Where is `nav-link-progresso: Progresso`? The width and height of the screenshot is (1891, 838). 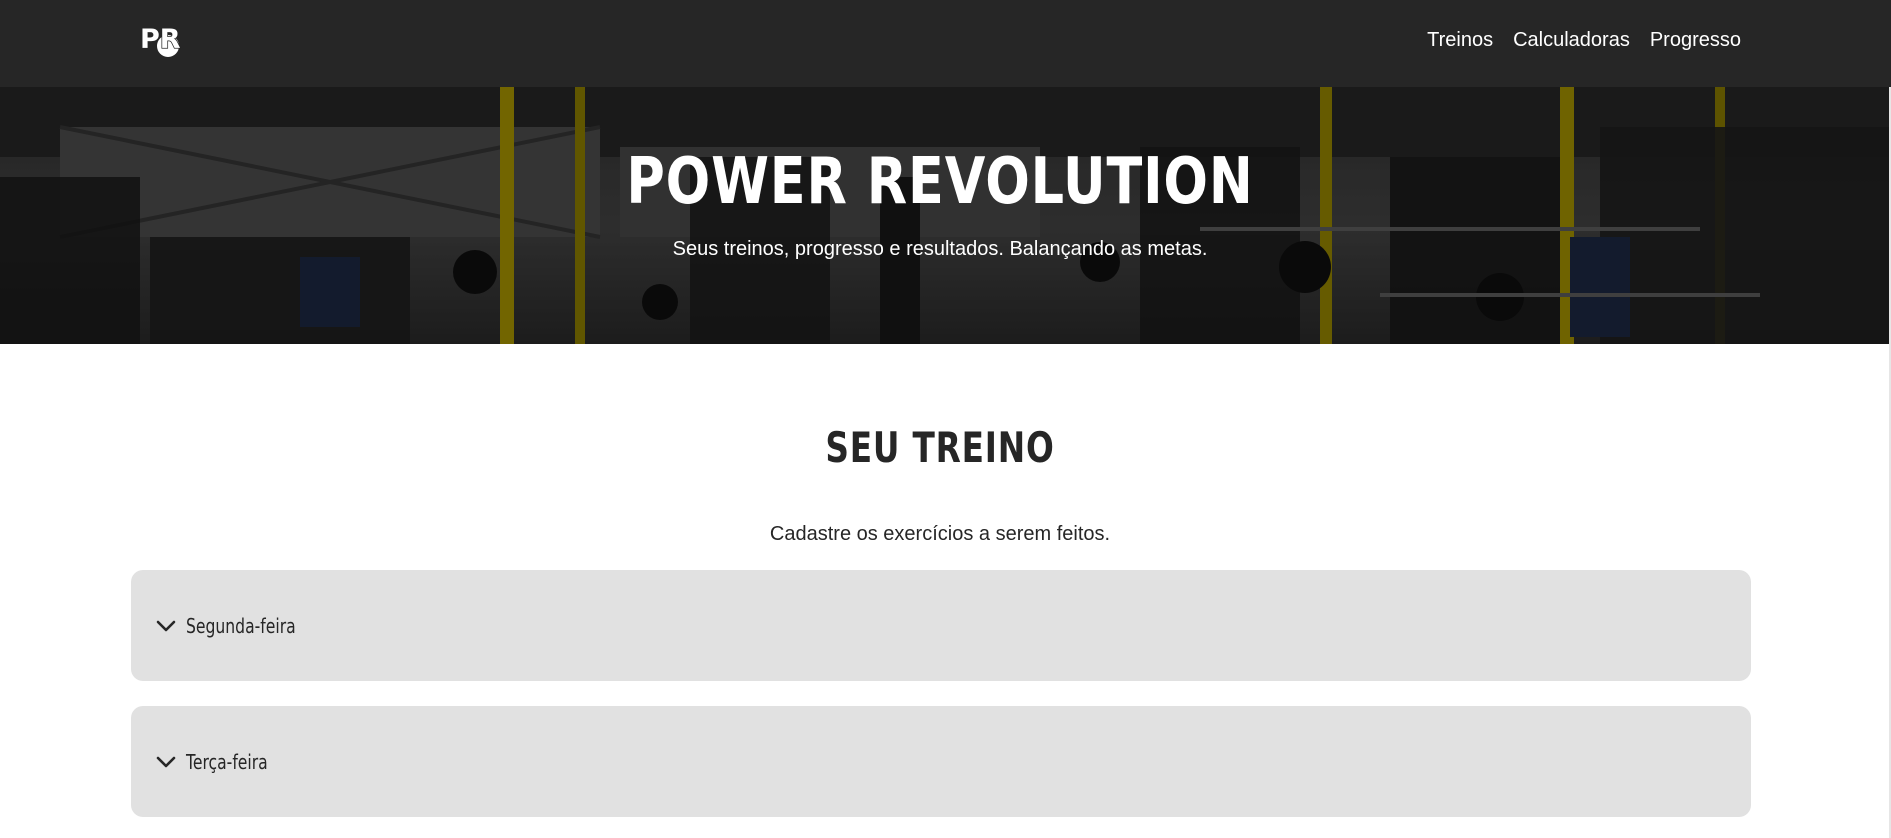
nav-link-progresso: Progresso is located at coordinates (1695, 40).